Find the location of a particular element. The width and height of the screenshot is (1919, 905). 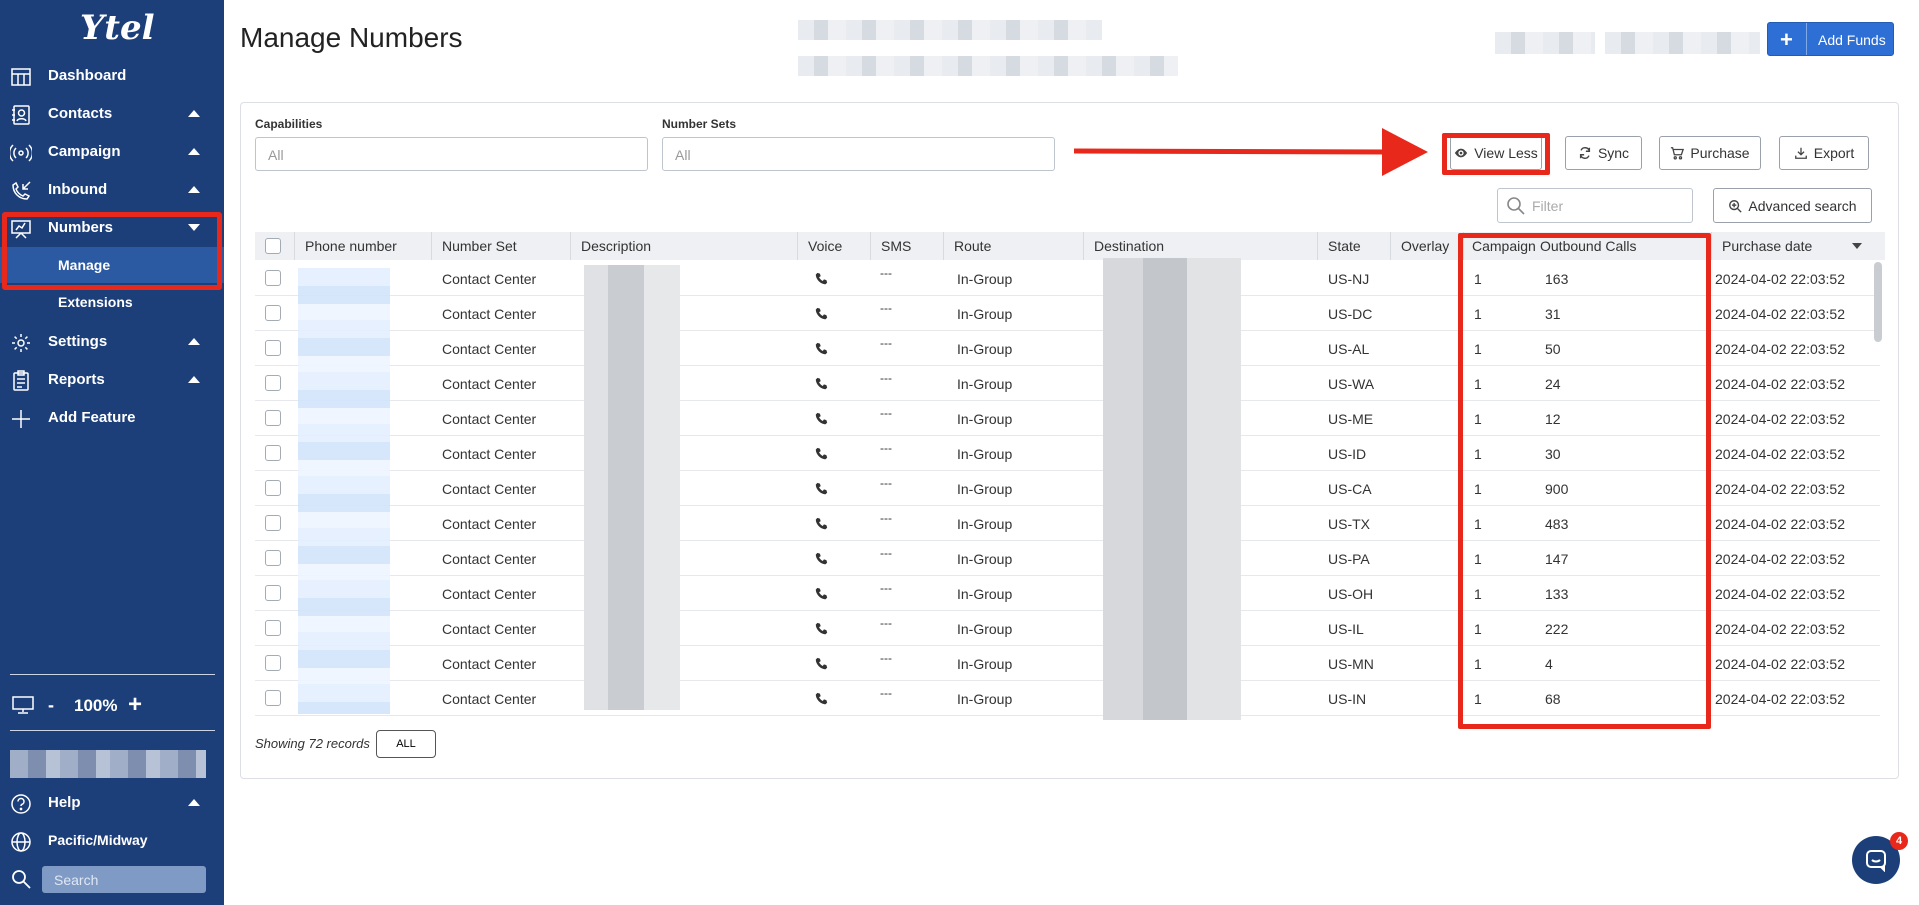

sidebar-item-add-feature: Add Feature is located at coordinates (112, 418).